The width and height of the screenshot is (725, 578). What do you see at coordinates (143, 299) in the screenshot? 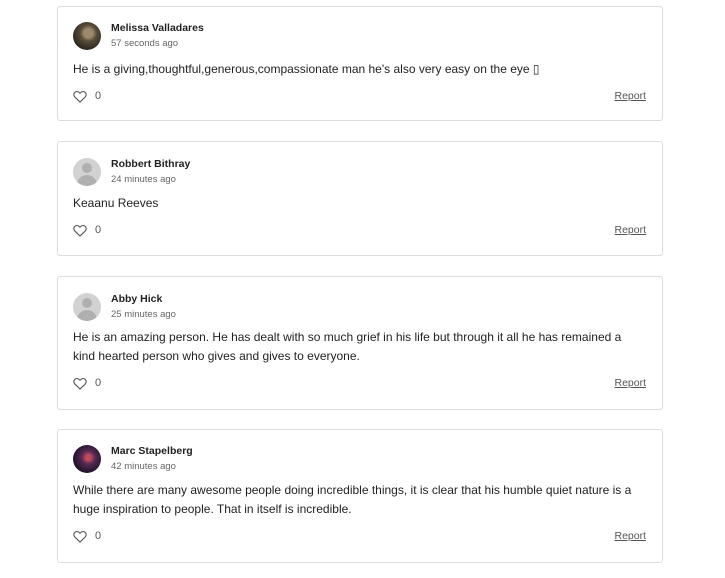
I see `author-name: Abby Hick` at bounding box center [143, 299].